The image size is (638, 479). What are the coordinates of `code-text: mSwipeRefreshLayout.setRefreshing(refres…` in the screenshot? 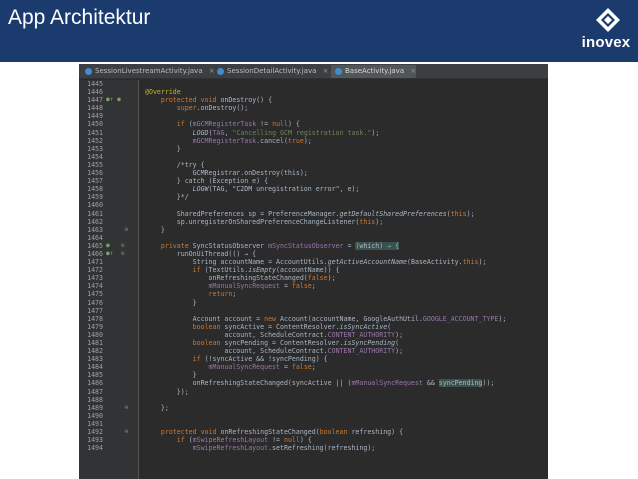 It's located at (260, 448).